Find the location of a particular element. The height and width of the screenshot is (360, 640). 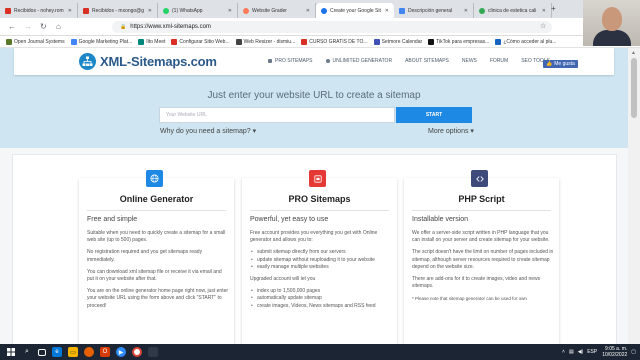

fb-label: Me gusta is located at coordinates (564, 64).